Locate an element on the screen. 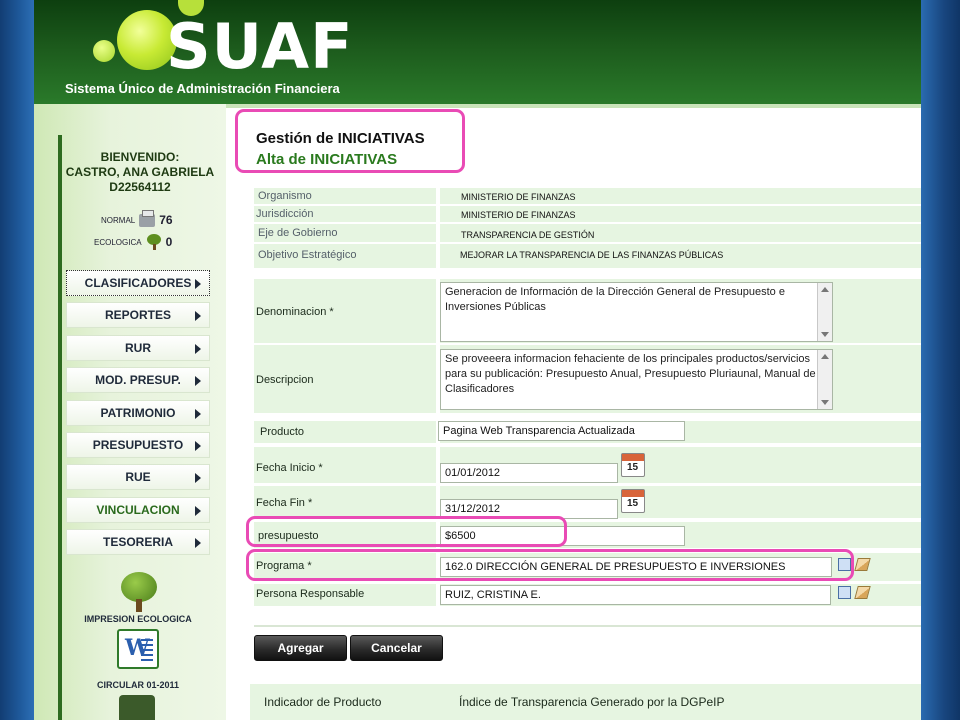 The height and width of the screenshot is (720, 960). main-top-border is located at coordinates (573, 106).